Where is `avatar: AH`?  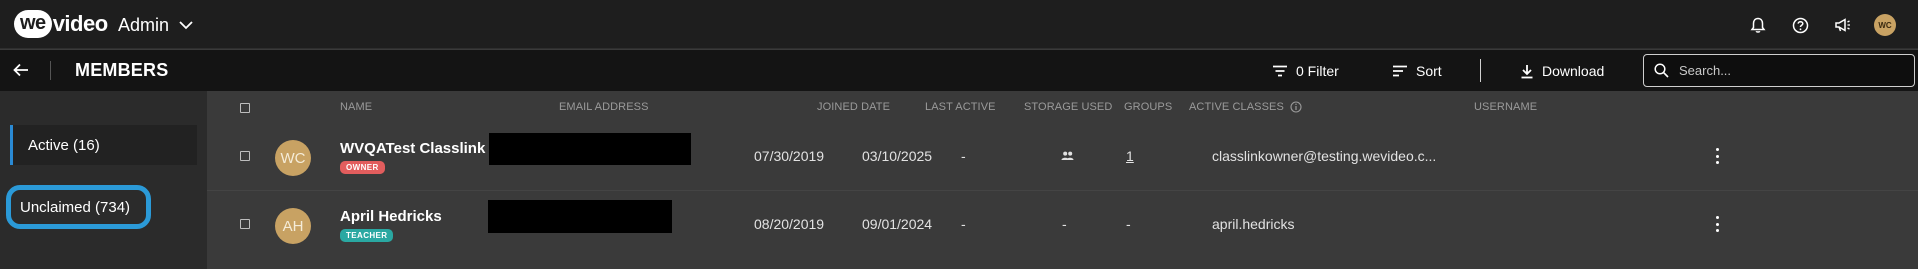 avatar: AH is located at coordinates (293, 226).